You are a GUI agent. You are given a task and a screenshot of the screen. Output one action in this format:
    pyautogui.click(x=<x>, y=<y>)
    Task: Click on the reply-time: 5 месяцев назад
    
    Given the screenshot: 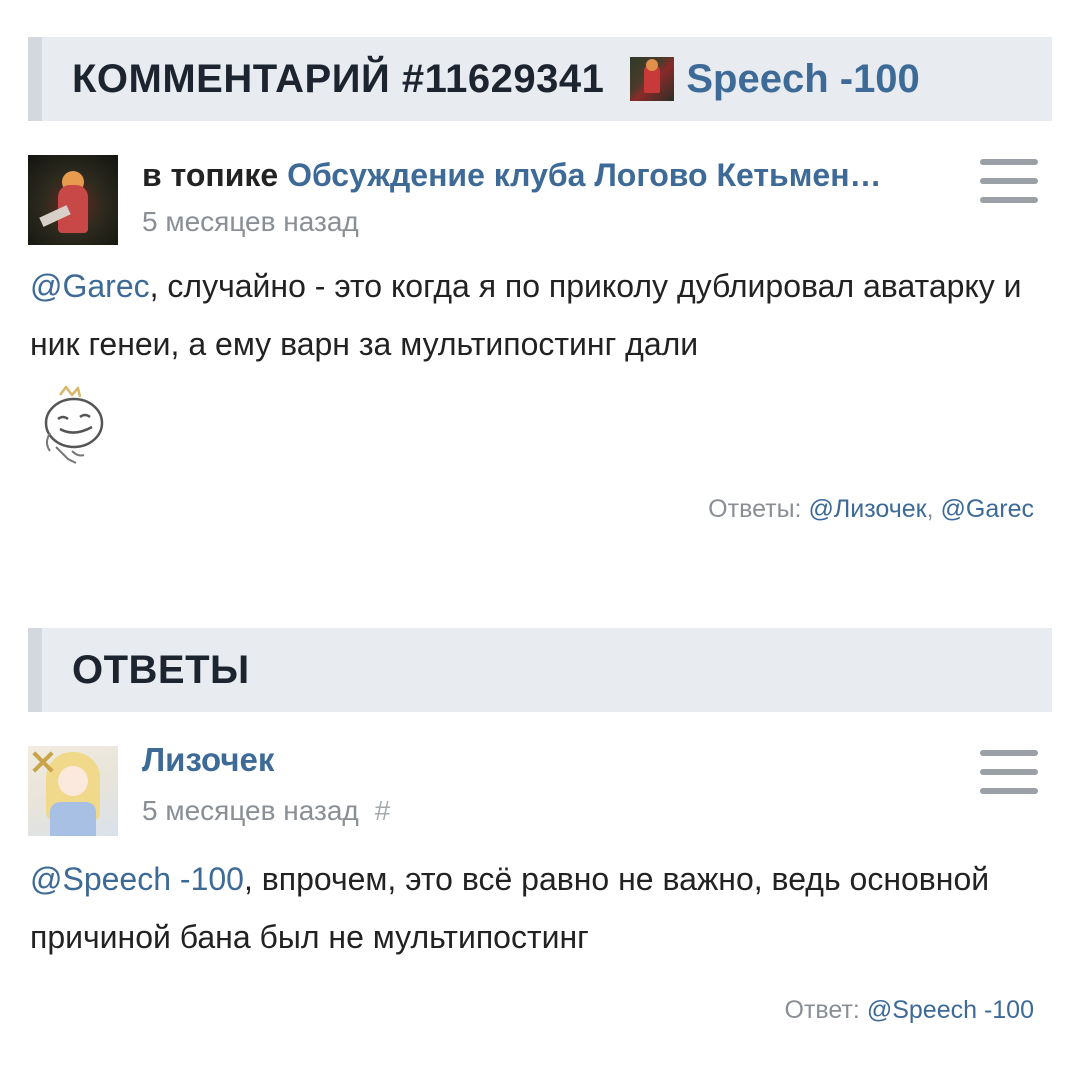 What is the action you would take?
    pyautogui.click(x=250, y=810)
    